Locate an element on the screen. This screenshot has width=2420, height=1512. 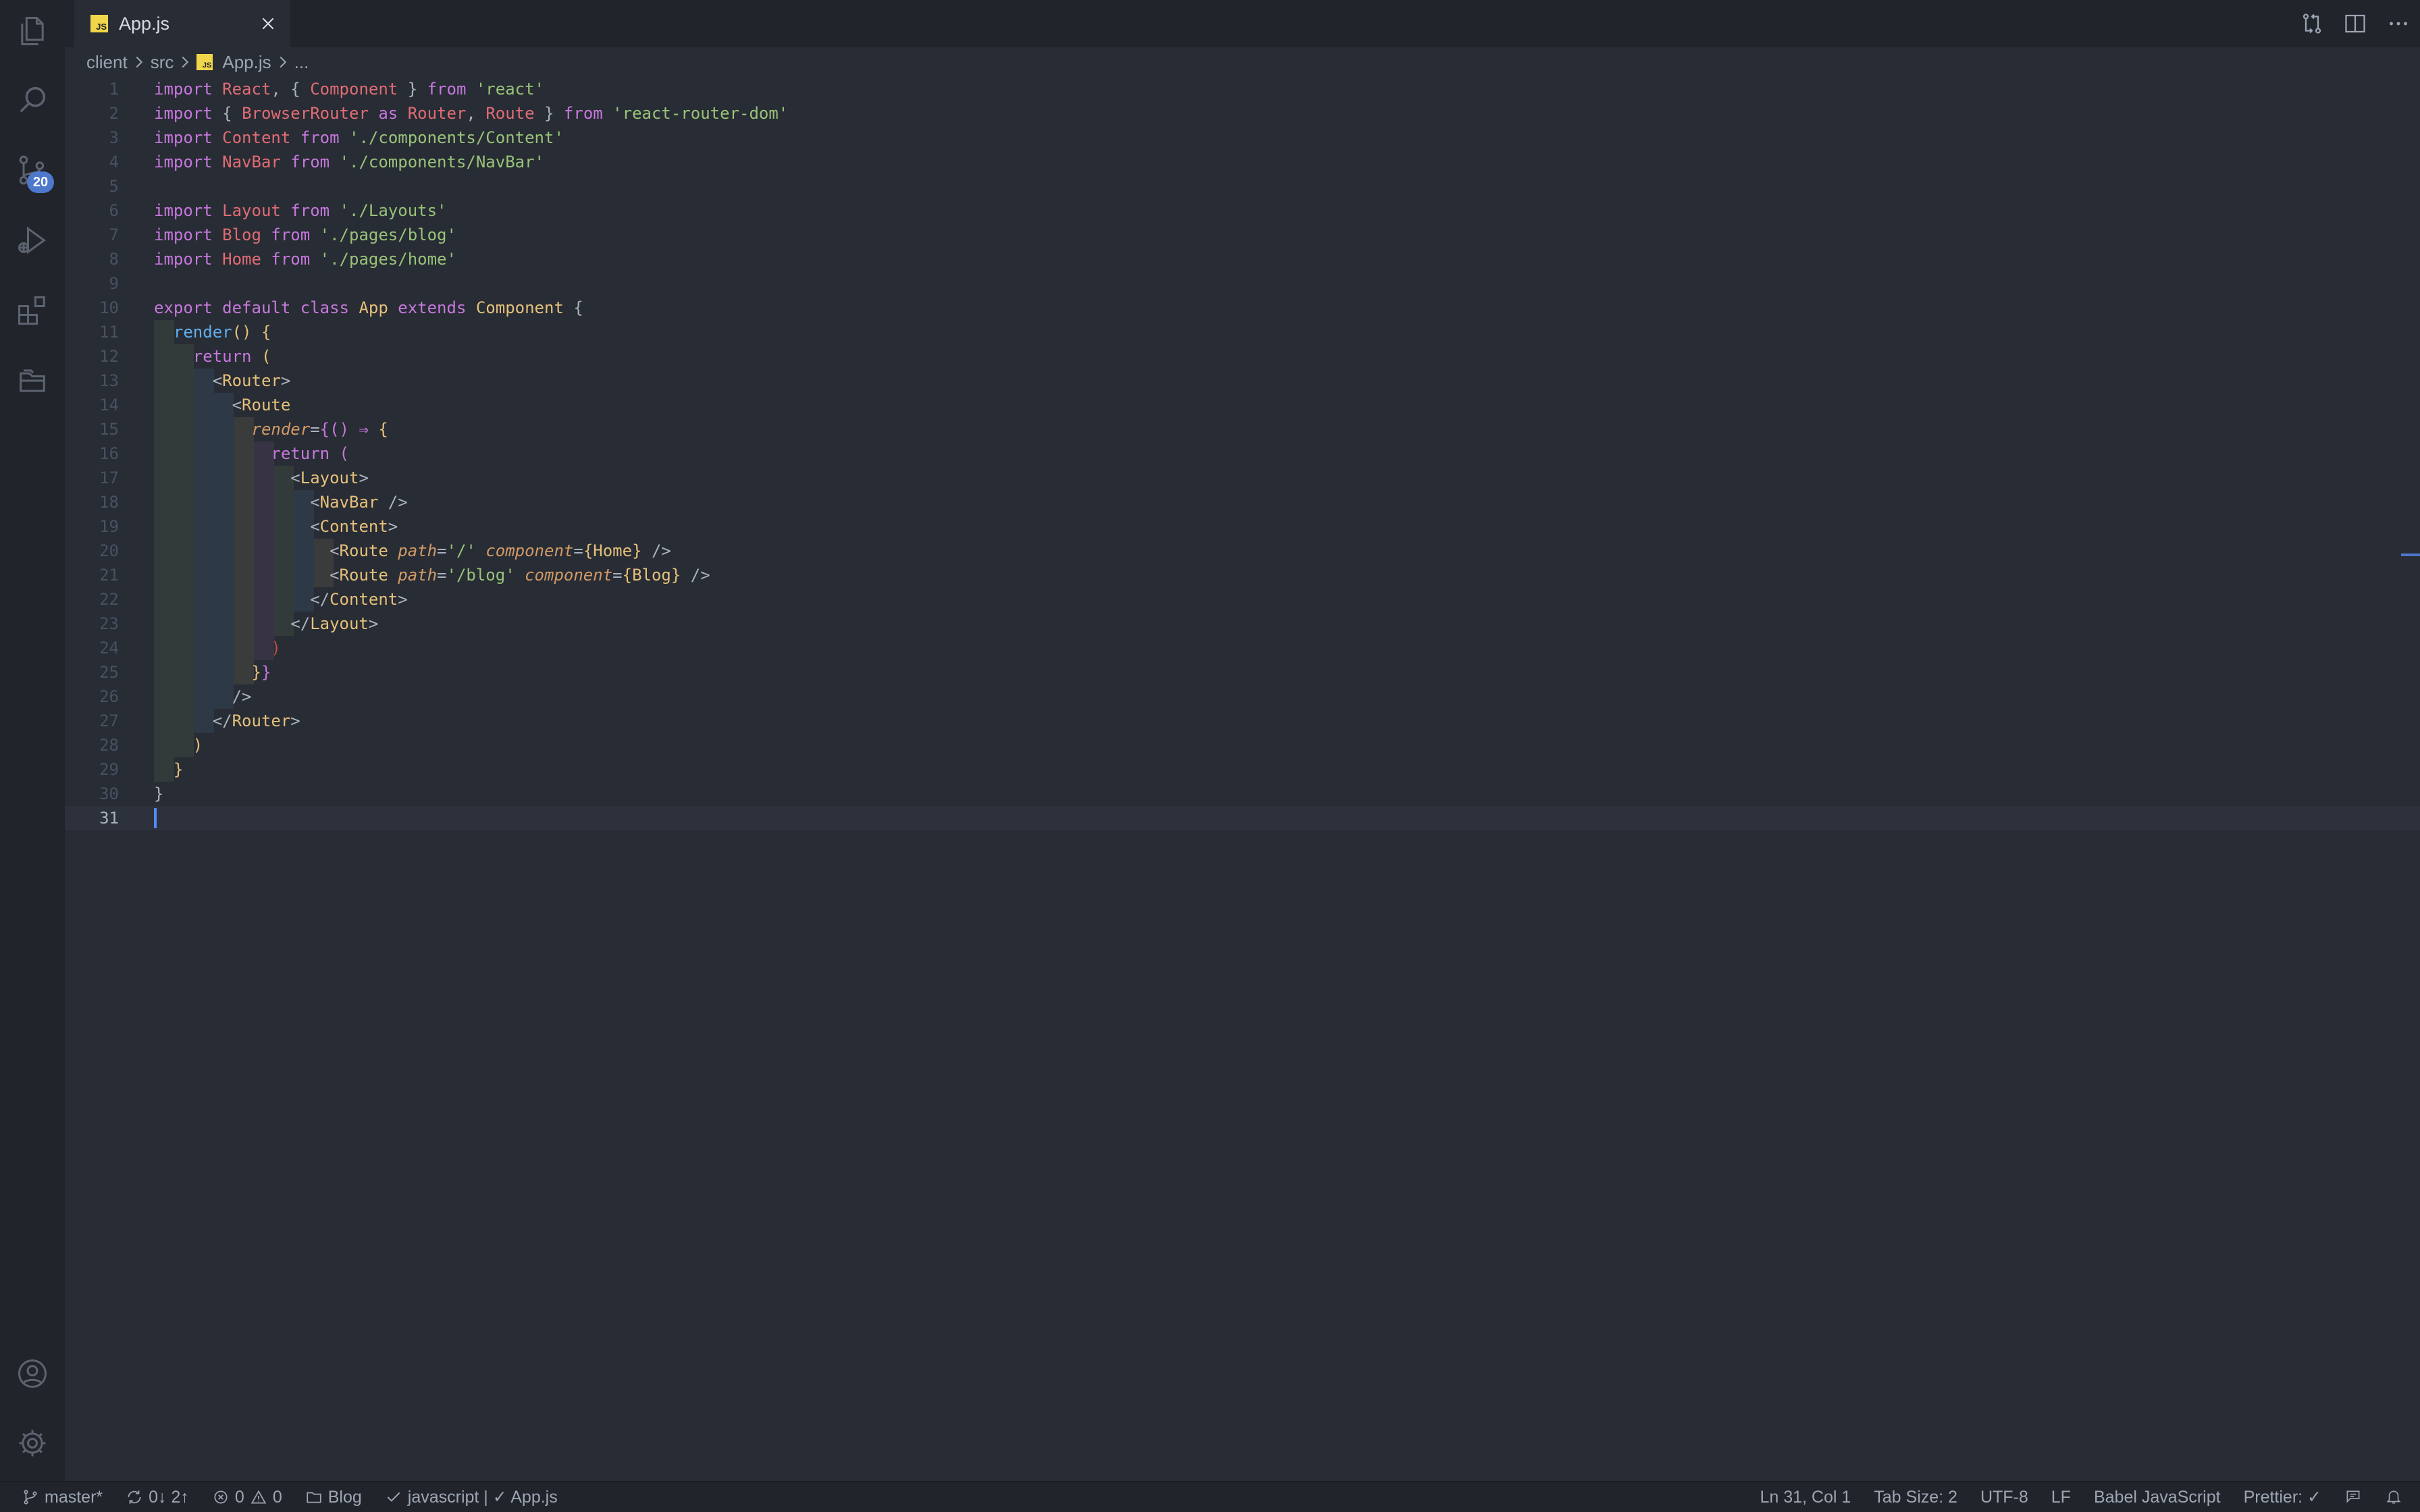
error-count: 0 is located at coordinates (239, 1497).